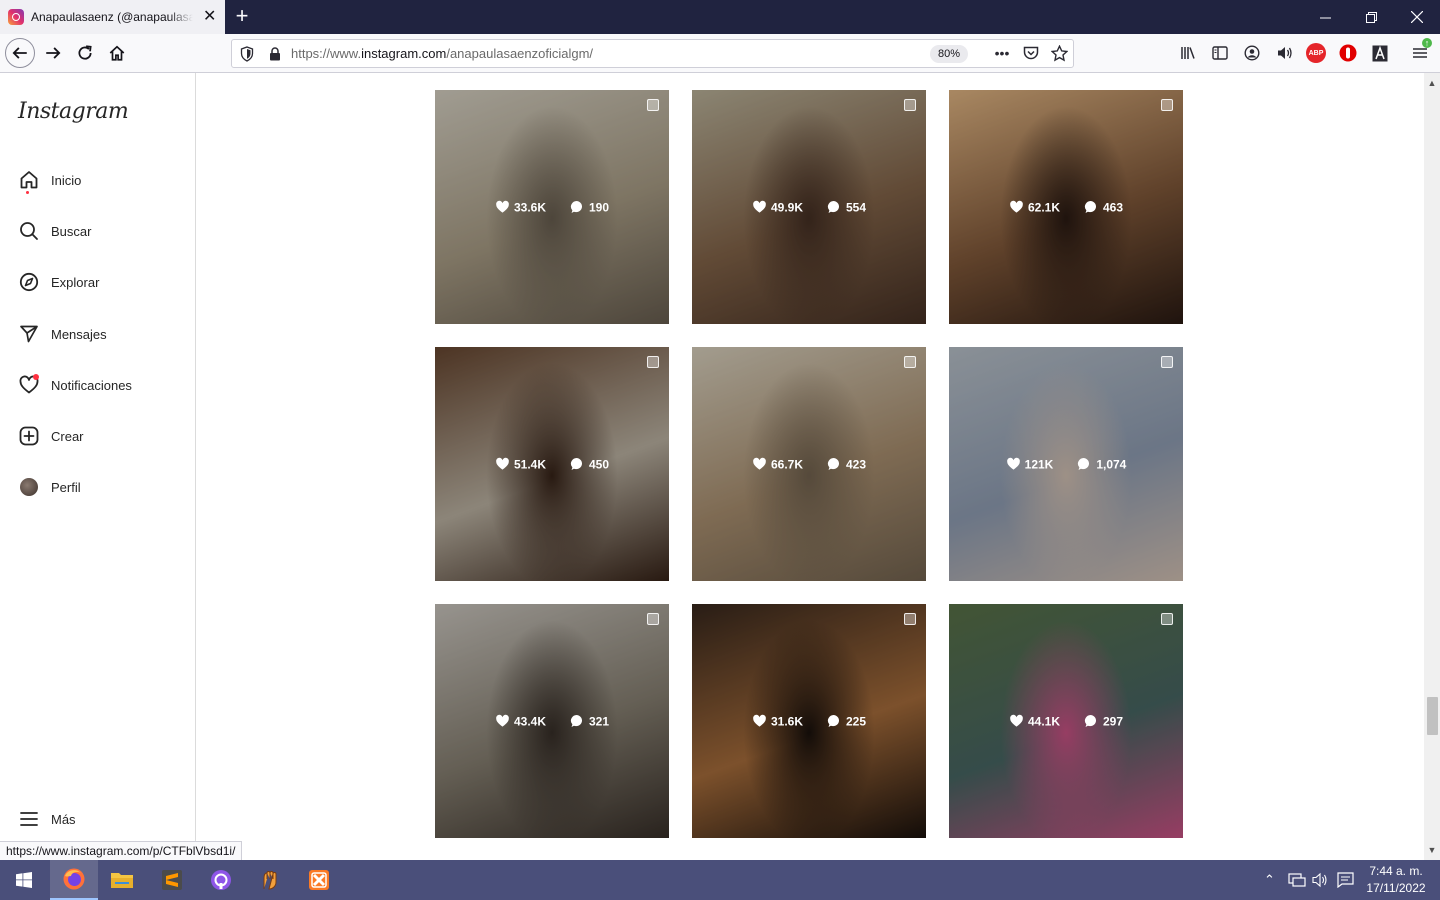 The image size is (1440, 900). I want to click on comments-stat: 554, so click(846, 207).